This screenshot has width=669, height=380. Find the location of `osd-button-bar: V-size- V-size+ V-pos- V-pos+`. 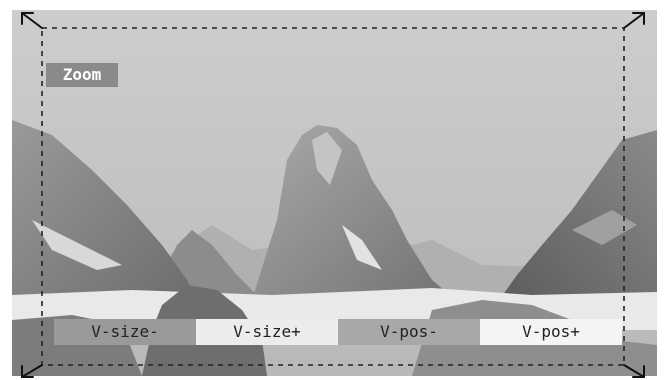

osd-button-bar: V-size- V-size+ V-pos- V-pos+ is located at coordinates (338, 332).